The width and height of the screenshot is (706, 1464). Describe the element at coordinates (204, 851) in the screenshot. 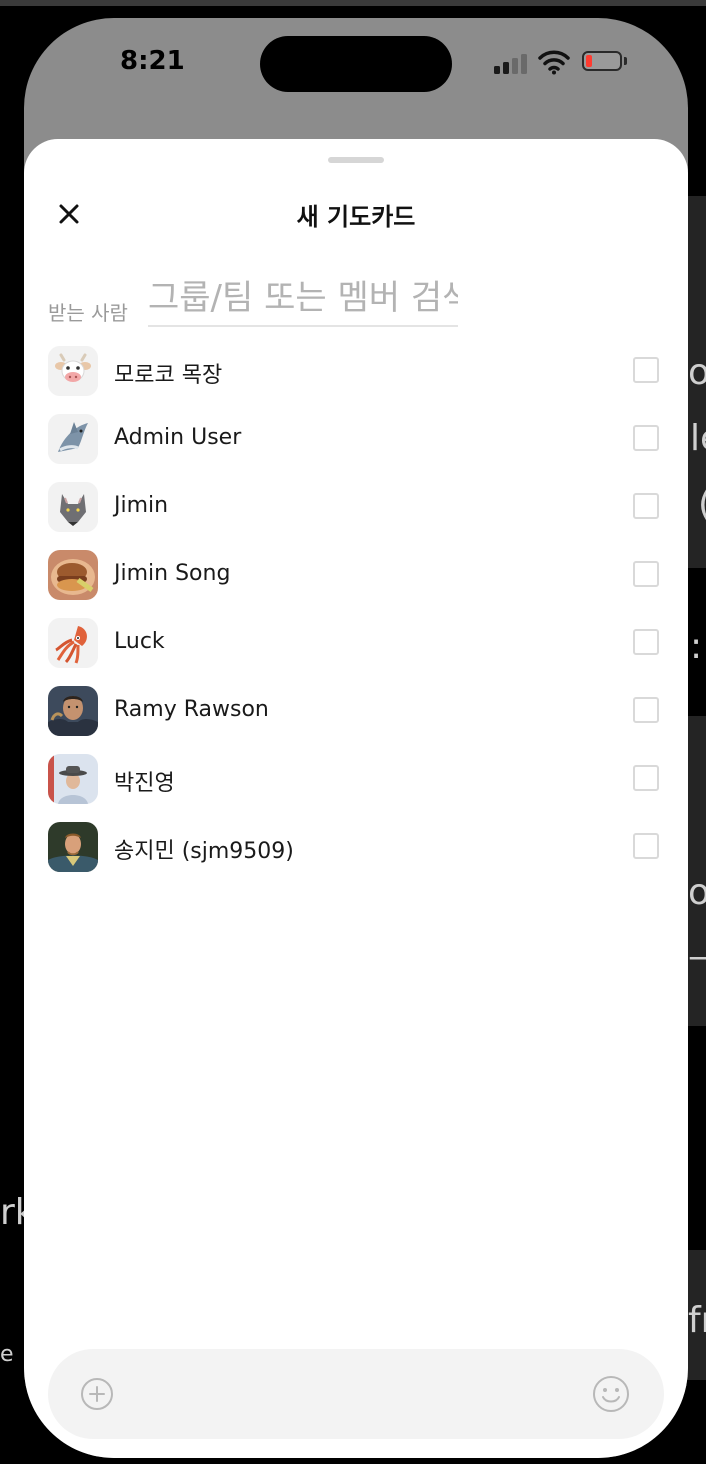

I see `member-name: 송지민 (sjm9509)` at that location.